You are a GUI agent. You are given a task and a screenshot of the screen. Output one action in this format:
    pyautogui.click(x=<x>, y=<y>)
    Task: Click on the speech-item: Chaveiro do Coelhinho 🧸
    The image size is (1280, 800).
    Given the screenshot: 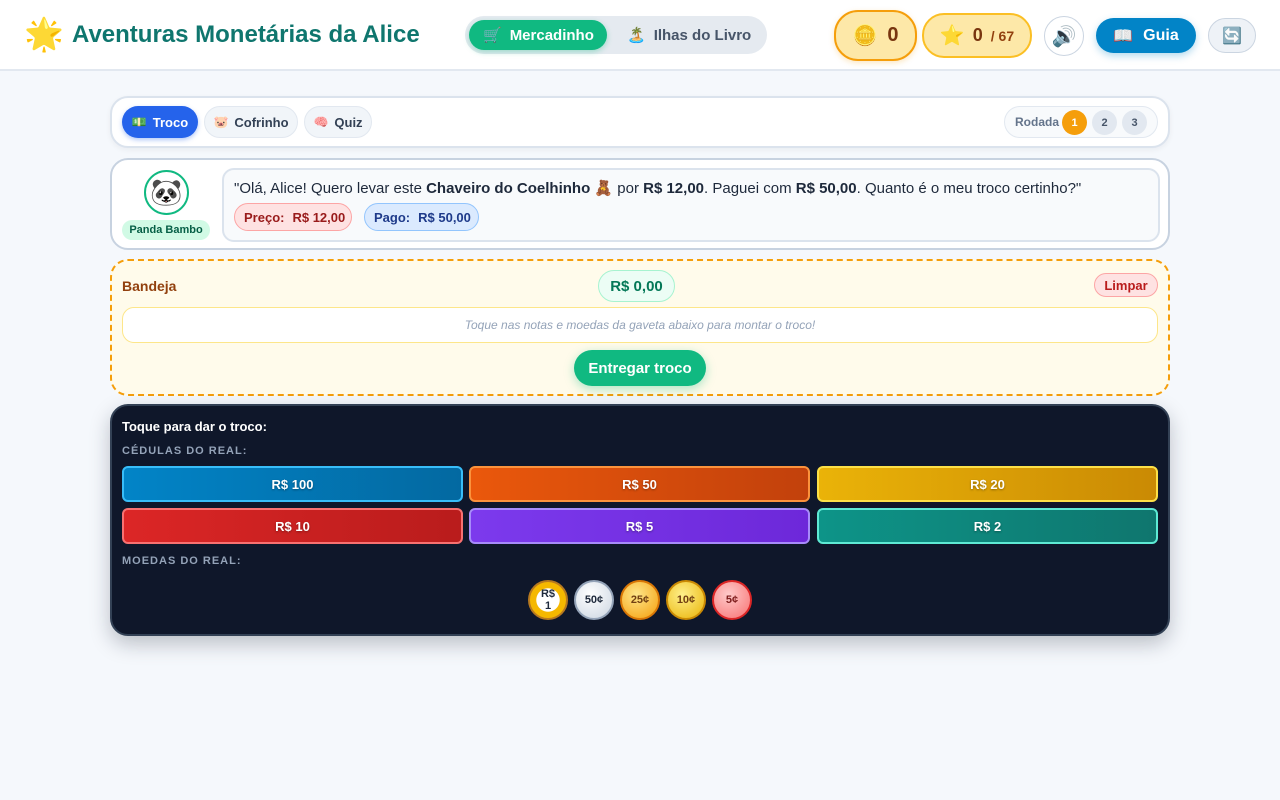 What is the action you would take?
    pyautogui.click(x=520, y=188)
    